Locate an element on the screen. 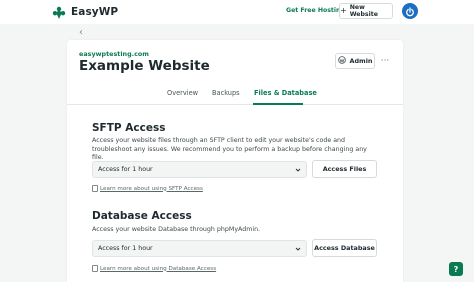  get-free-hosting-link: Get Free Hosting is located at coordinates (315, 10).